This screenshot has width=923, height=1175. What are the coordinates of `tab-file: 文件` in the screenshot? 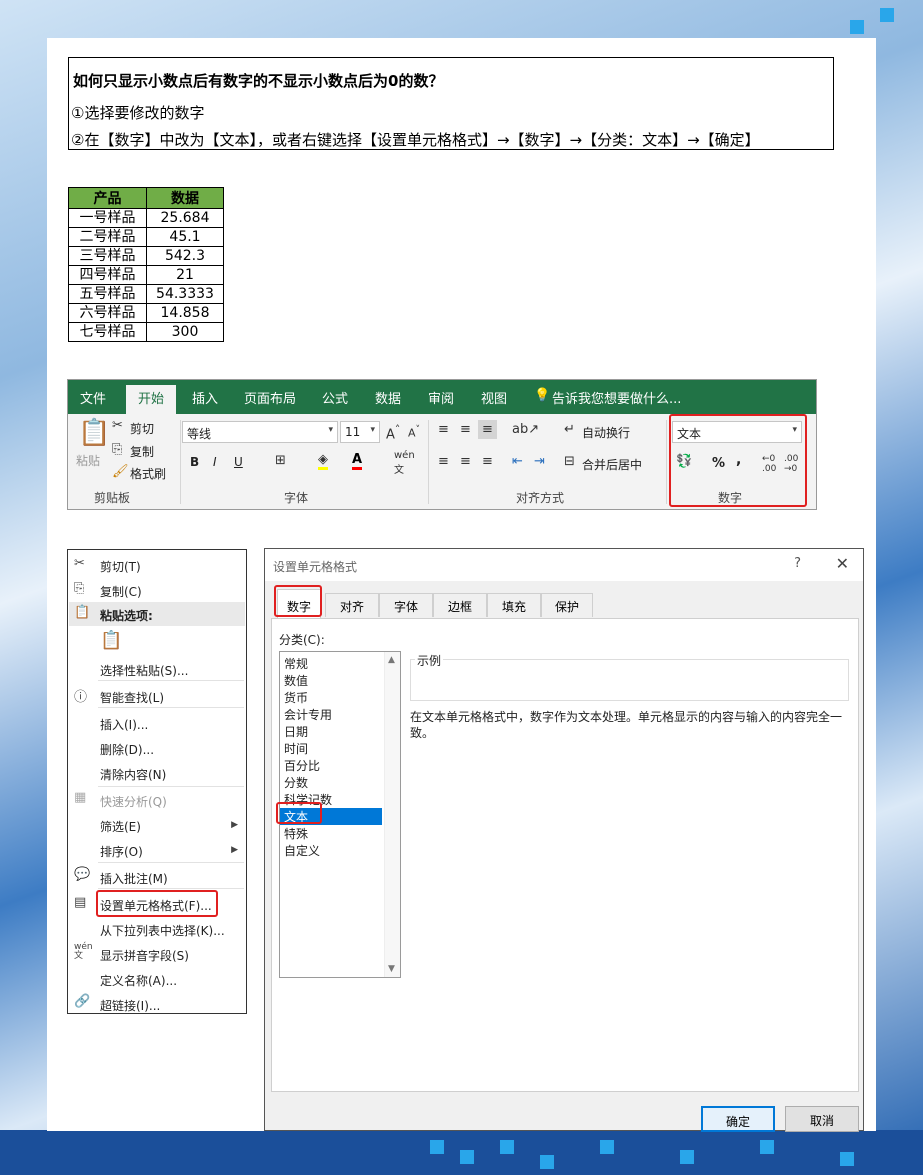 It's located at (93, 397).